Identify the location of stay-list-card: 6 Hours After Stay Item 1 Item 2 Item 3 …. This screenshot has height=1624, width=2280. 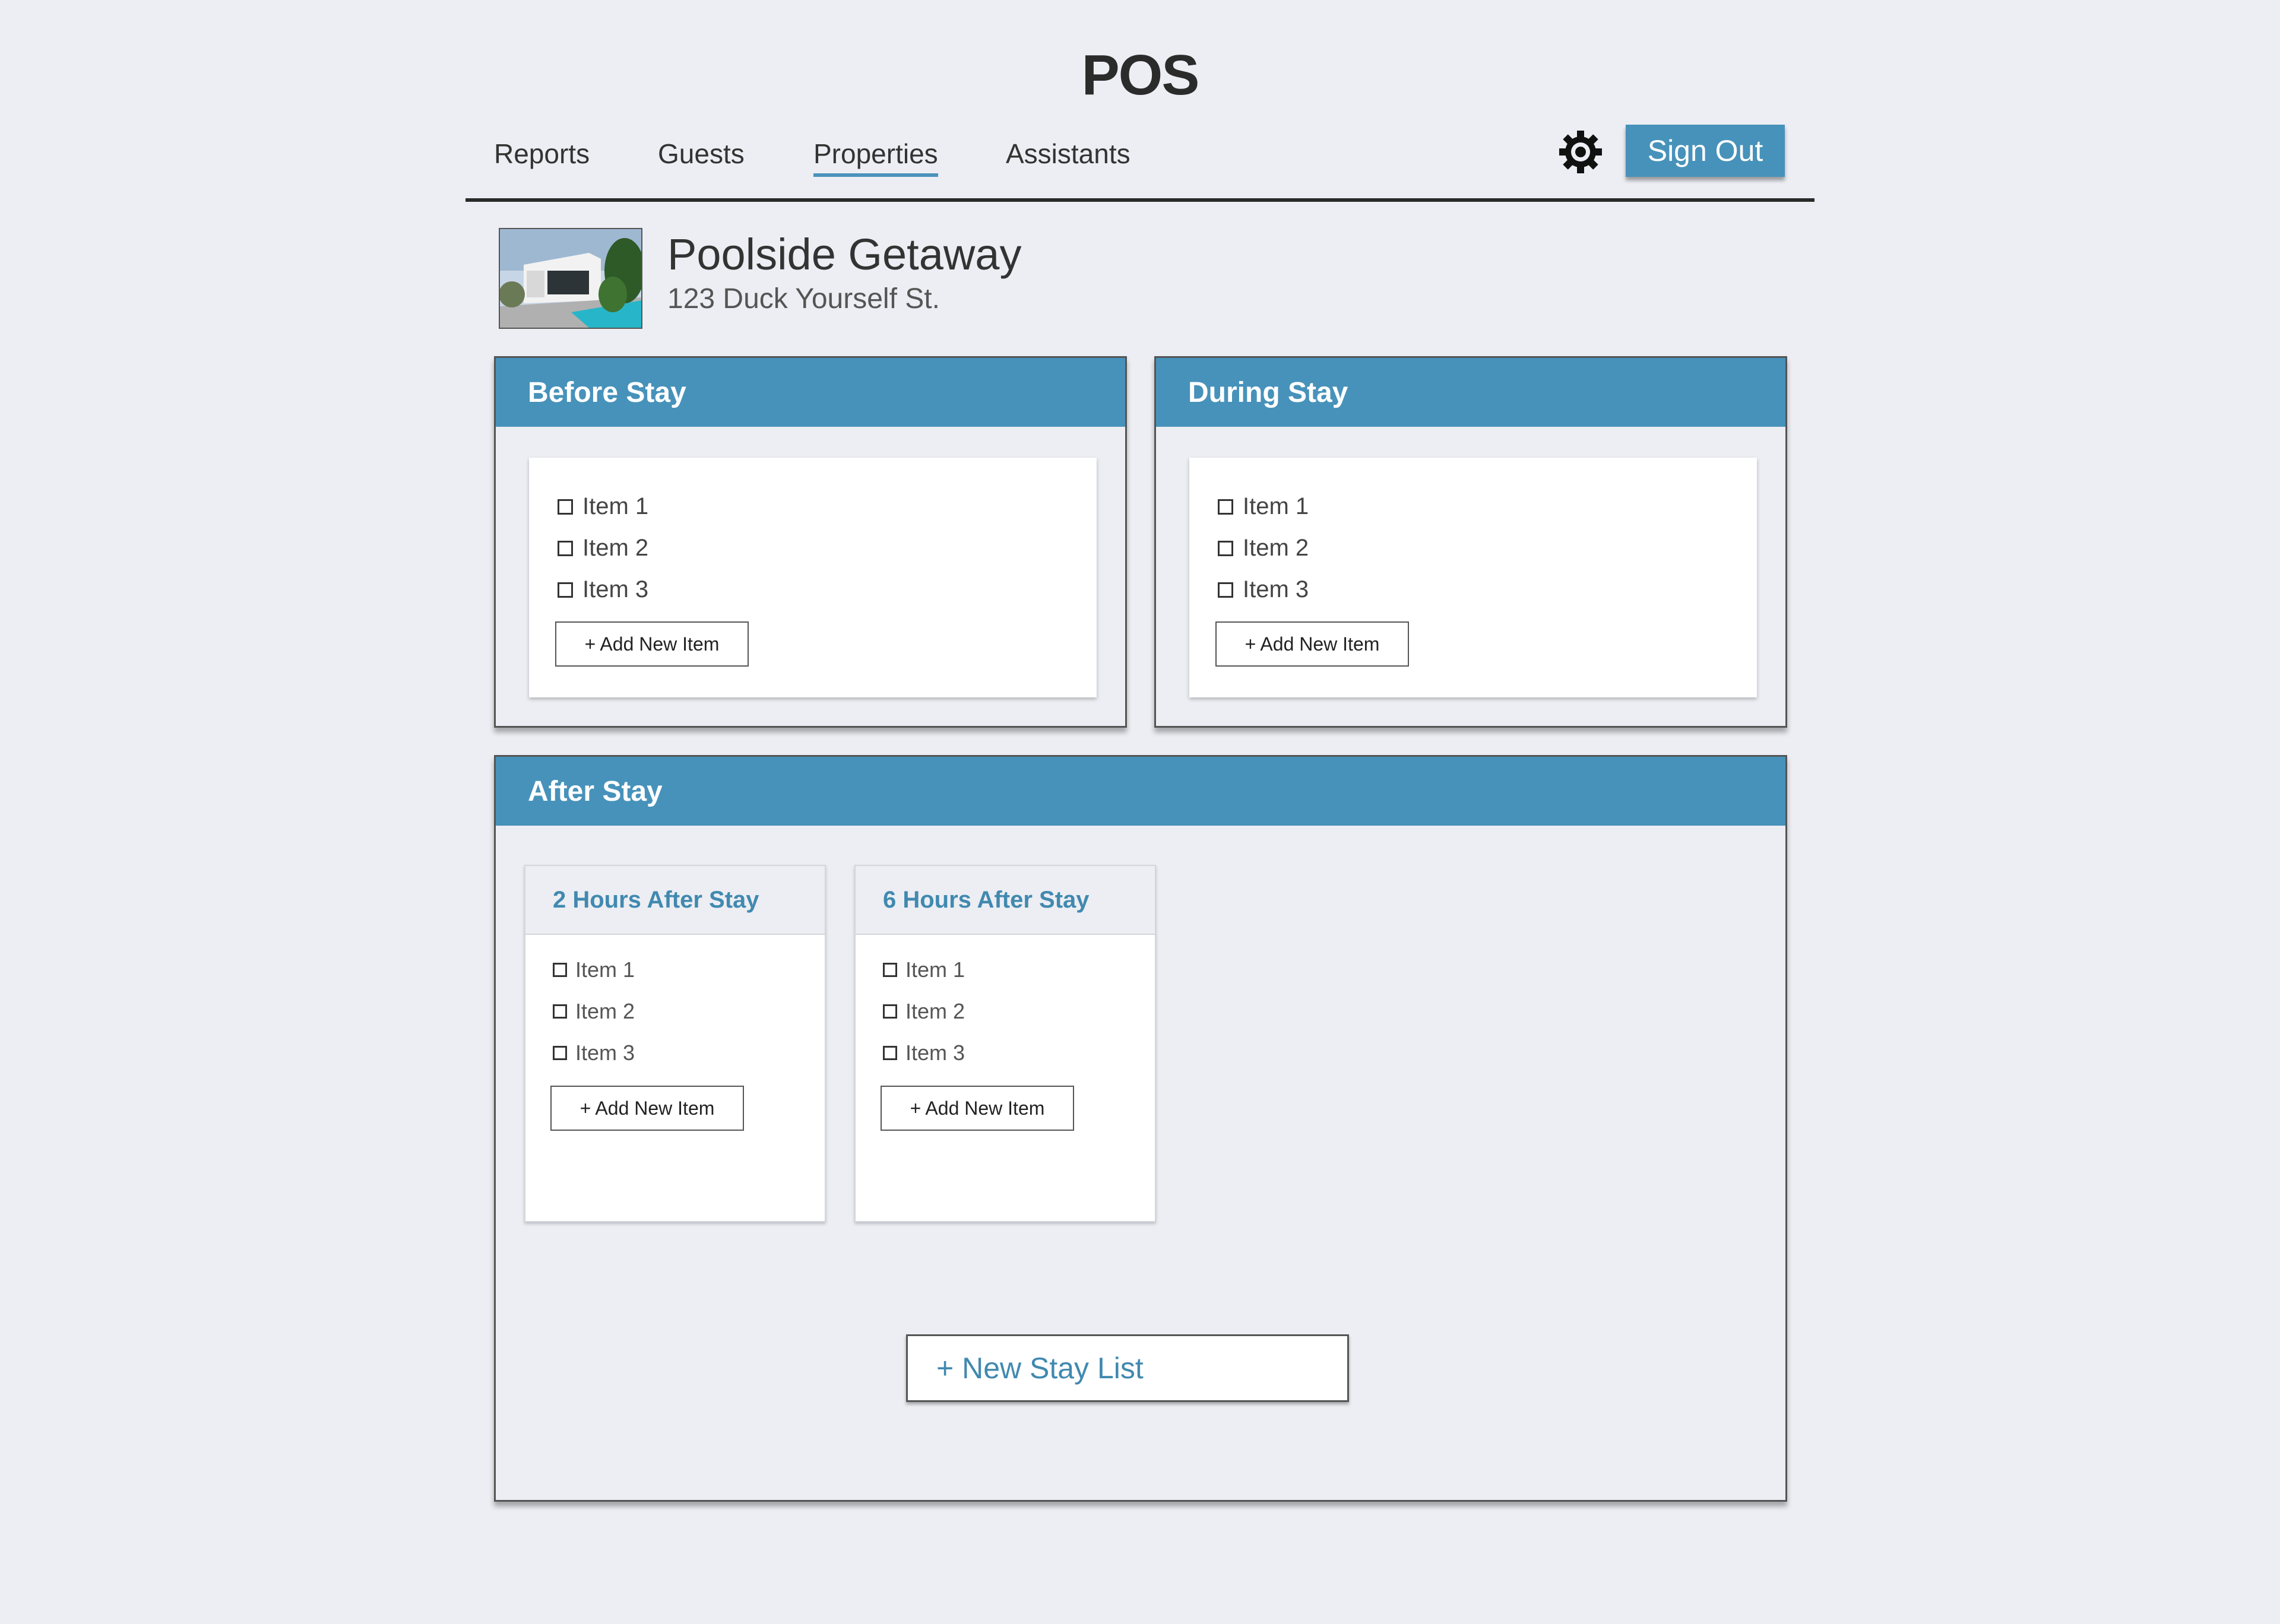
(1005, 1043).